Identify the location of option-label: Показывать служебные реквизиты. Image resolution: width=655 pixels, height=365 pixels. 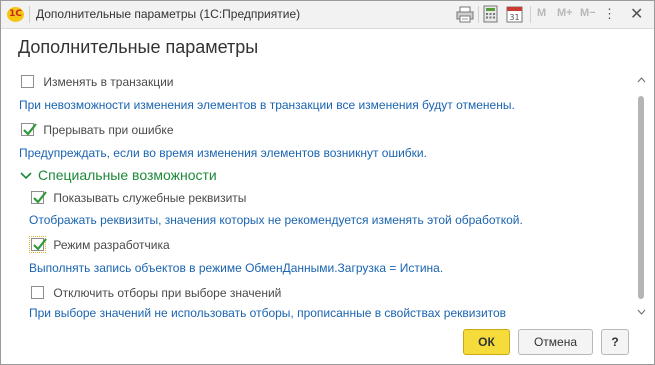
(150, 197).